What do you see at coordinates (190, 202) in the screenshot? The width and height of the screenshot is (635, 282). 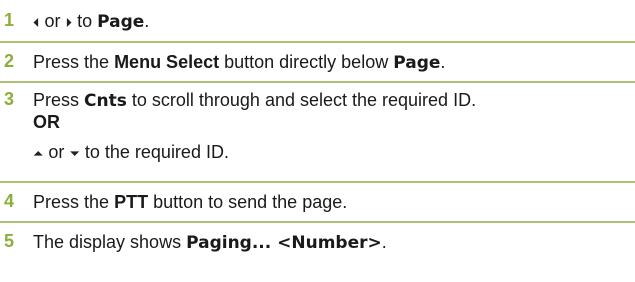 I see `step-text: Press the PTT button to send the page.` at bounding box center [190, 202].